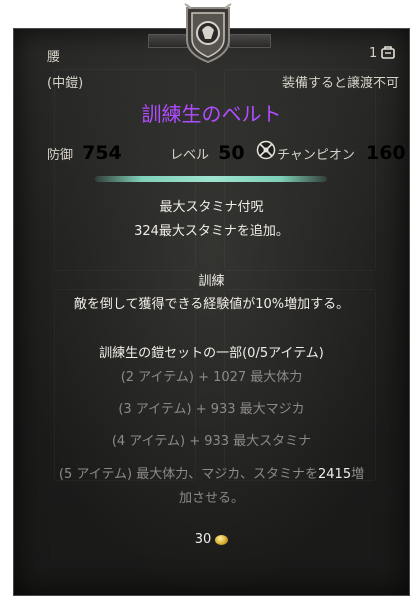 The height and width of the screenshot is (606, 418). I want to click on set-bonus-5-suffix: 増, so click(358, 474).